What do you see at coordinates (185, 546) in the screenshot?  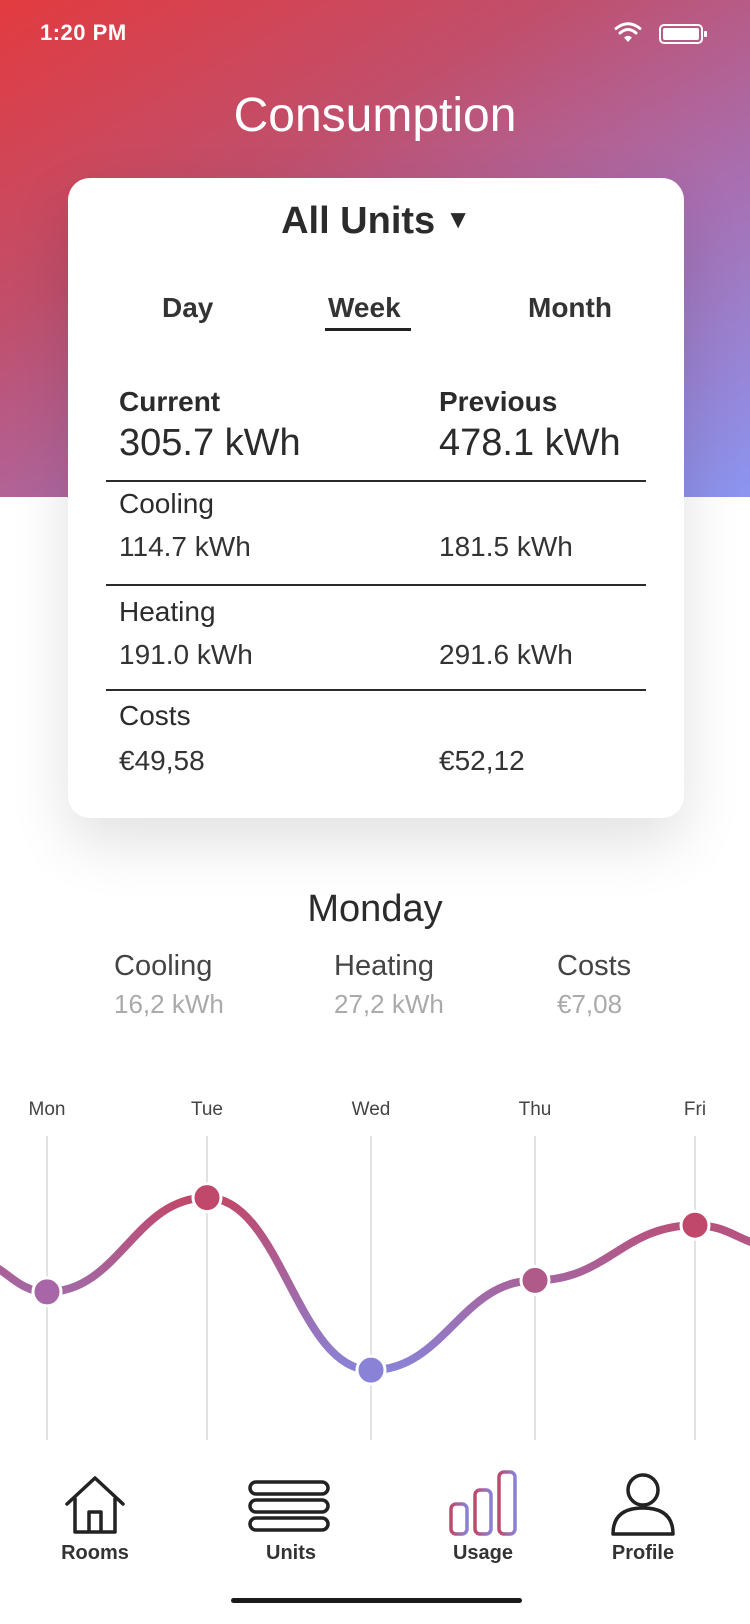 I see `cooling-current: 114.7 kWh` at bounding box center [185, 546].